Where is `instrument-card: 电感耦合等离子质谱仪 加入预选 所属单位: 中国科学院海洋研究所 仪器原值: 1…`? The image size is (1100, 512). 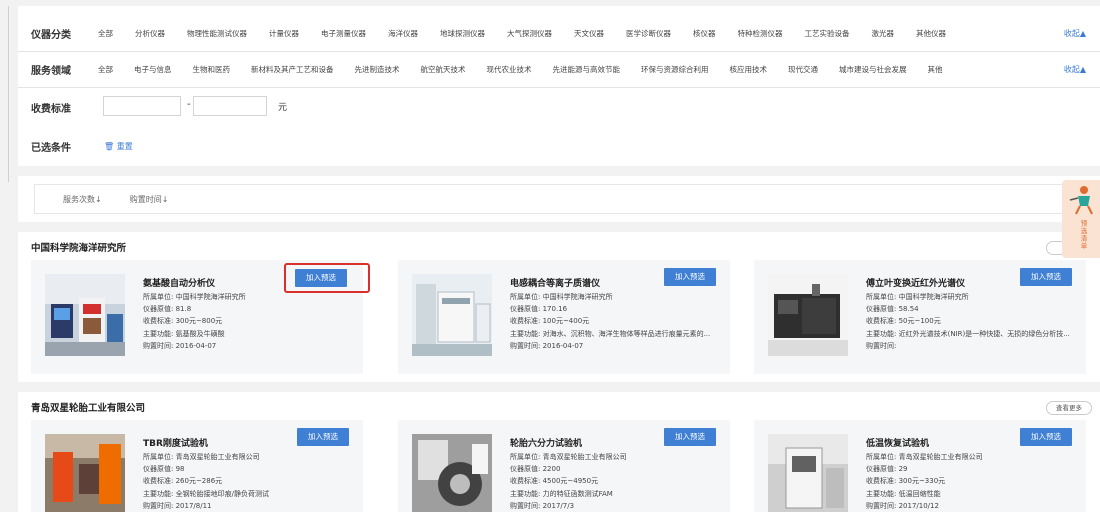 instrument-card: 电感耦合等离子质谱仪 加入预选 所属单位: 中国科学院海洋研究所 仪器原值: 1… is located at coordinates (564, 317).